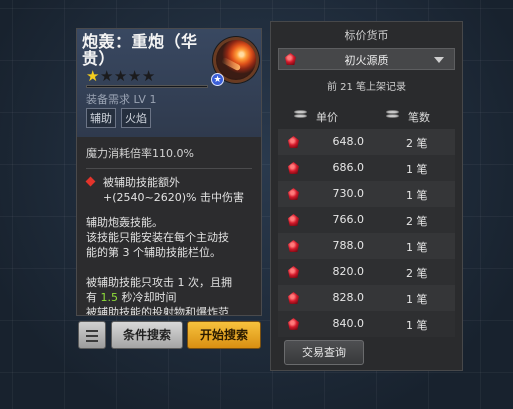  Describe the element at coordinates (101, 118) in the screenshot. I see `gem-tag: 辅助` at that location.